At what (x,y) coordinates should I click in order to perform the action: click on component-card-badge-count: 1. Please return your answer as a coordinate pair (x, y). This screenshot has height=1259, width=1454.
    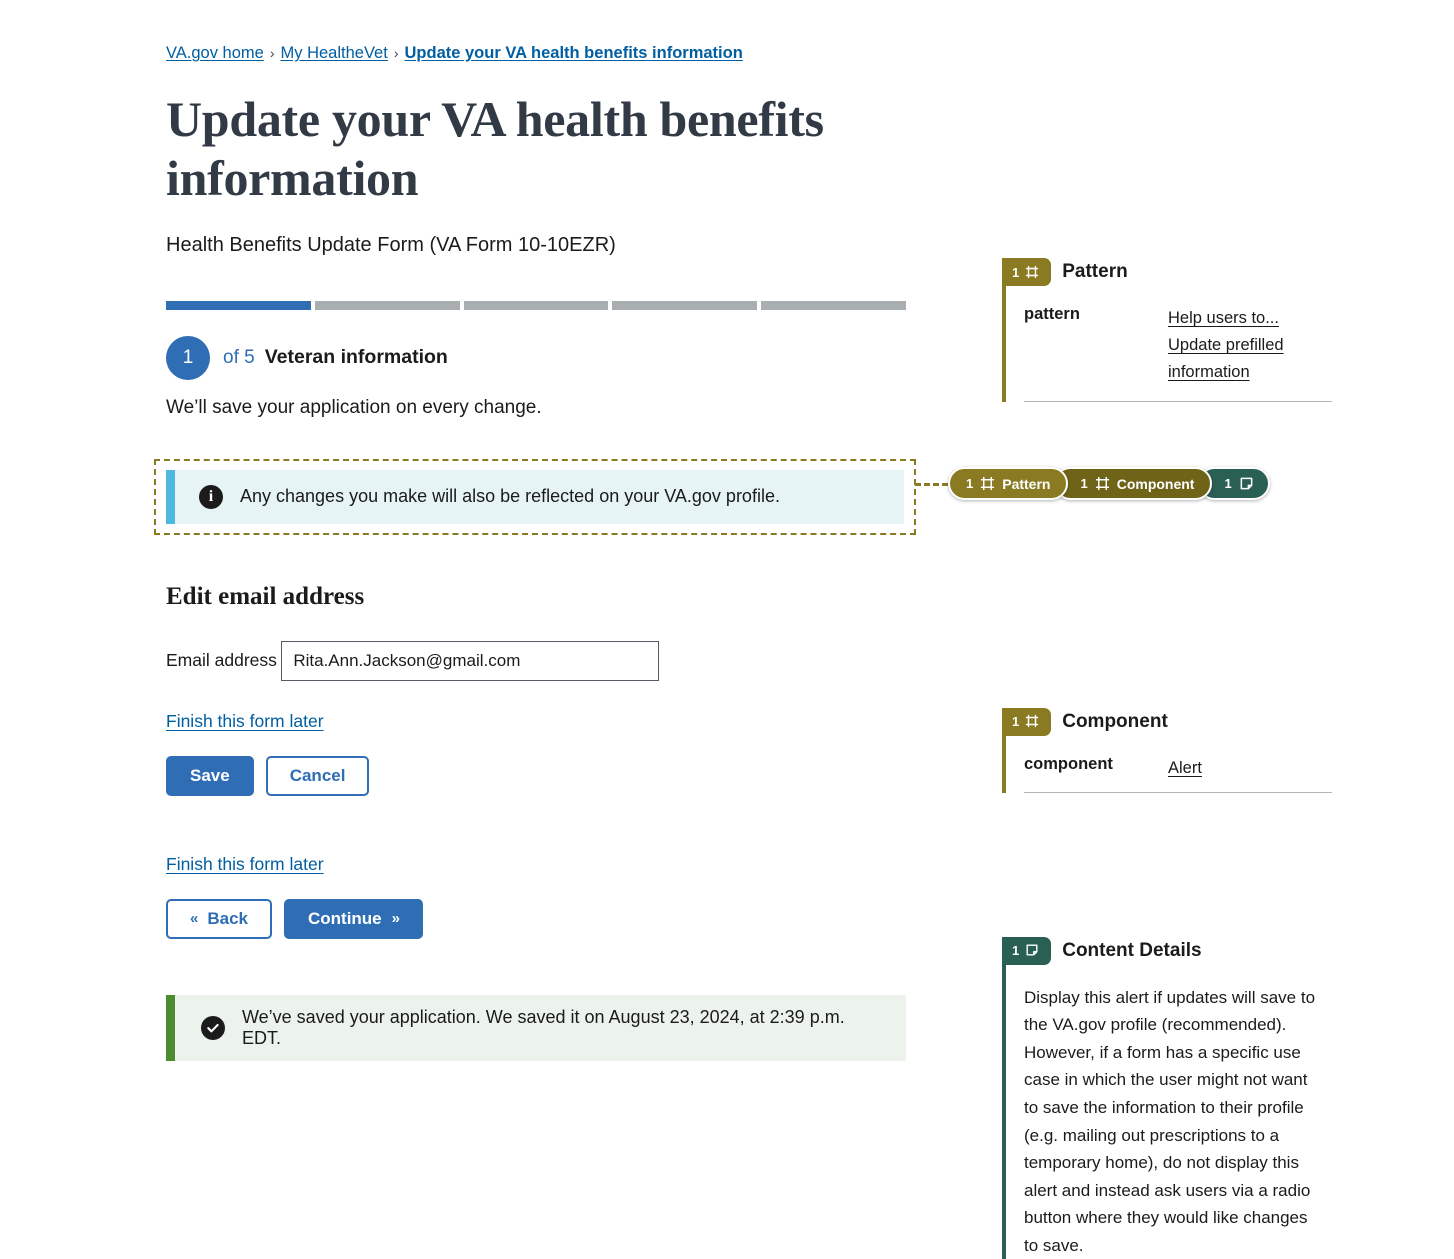
    Looking at the image, I should click on (1016, 722).